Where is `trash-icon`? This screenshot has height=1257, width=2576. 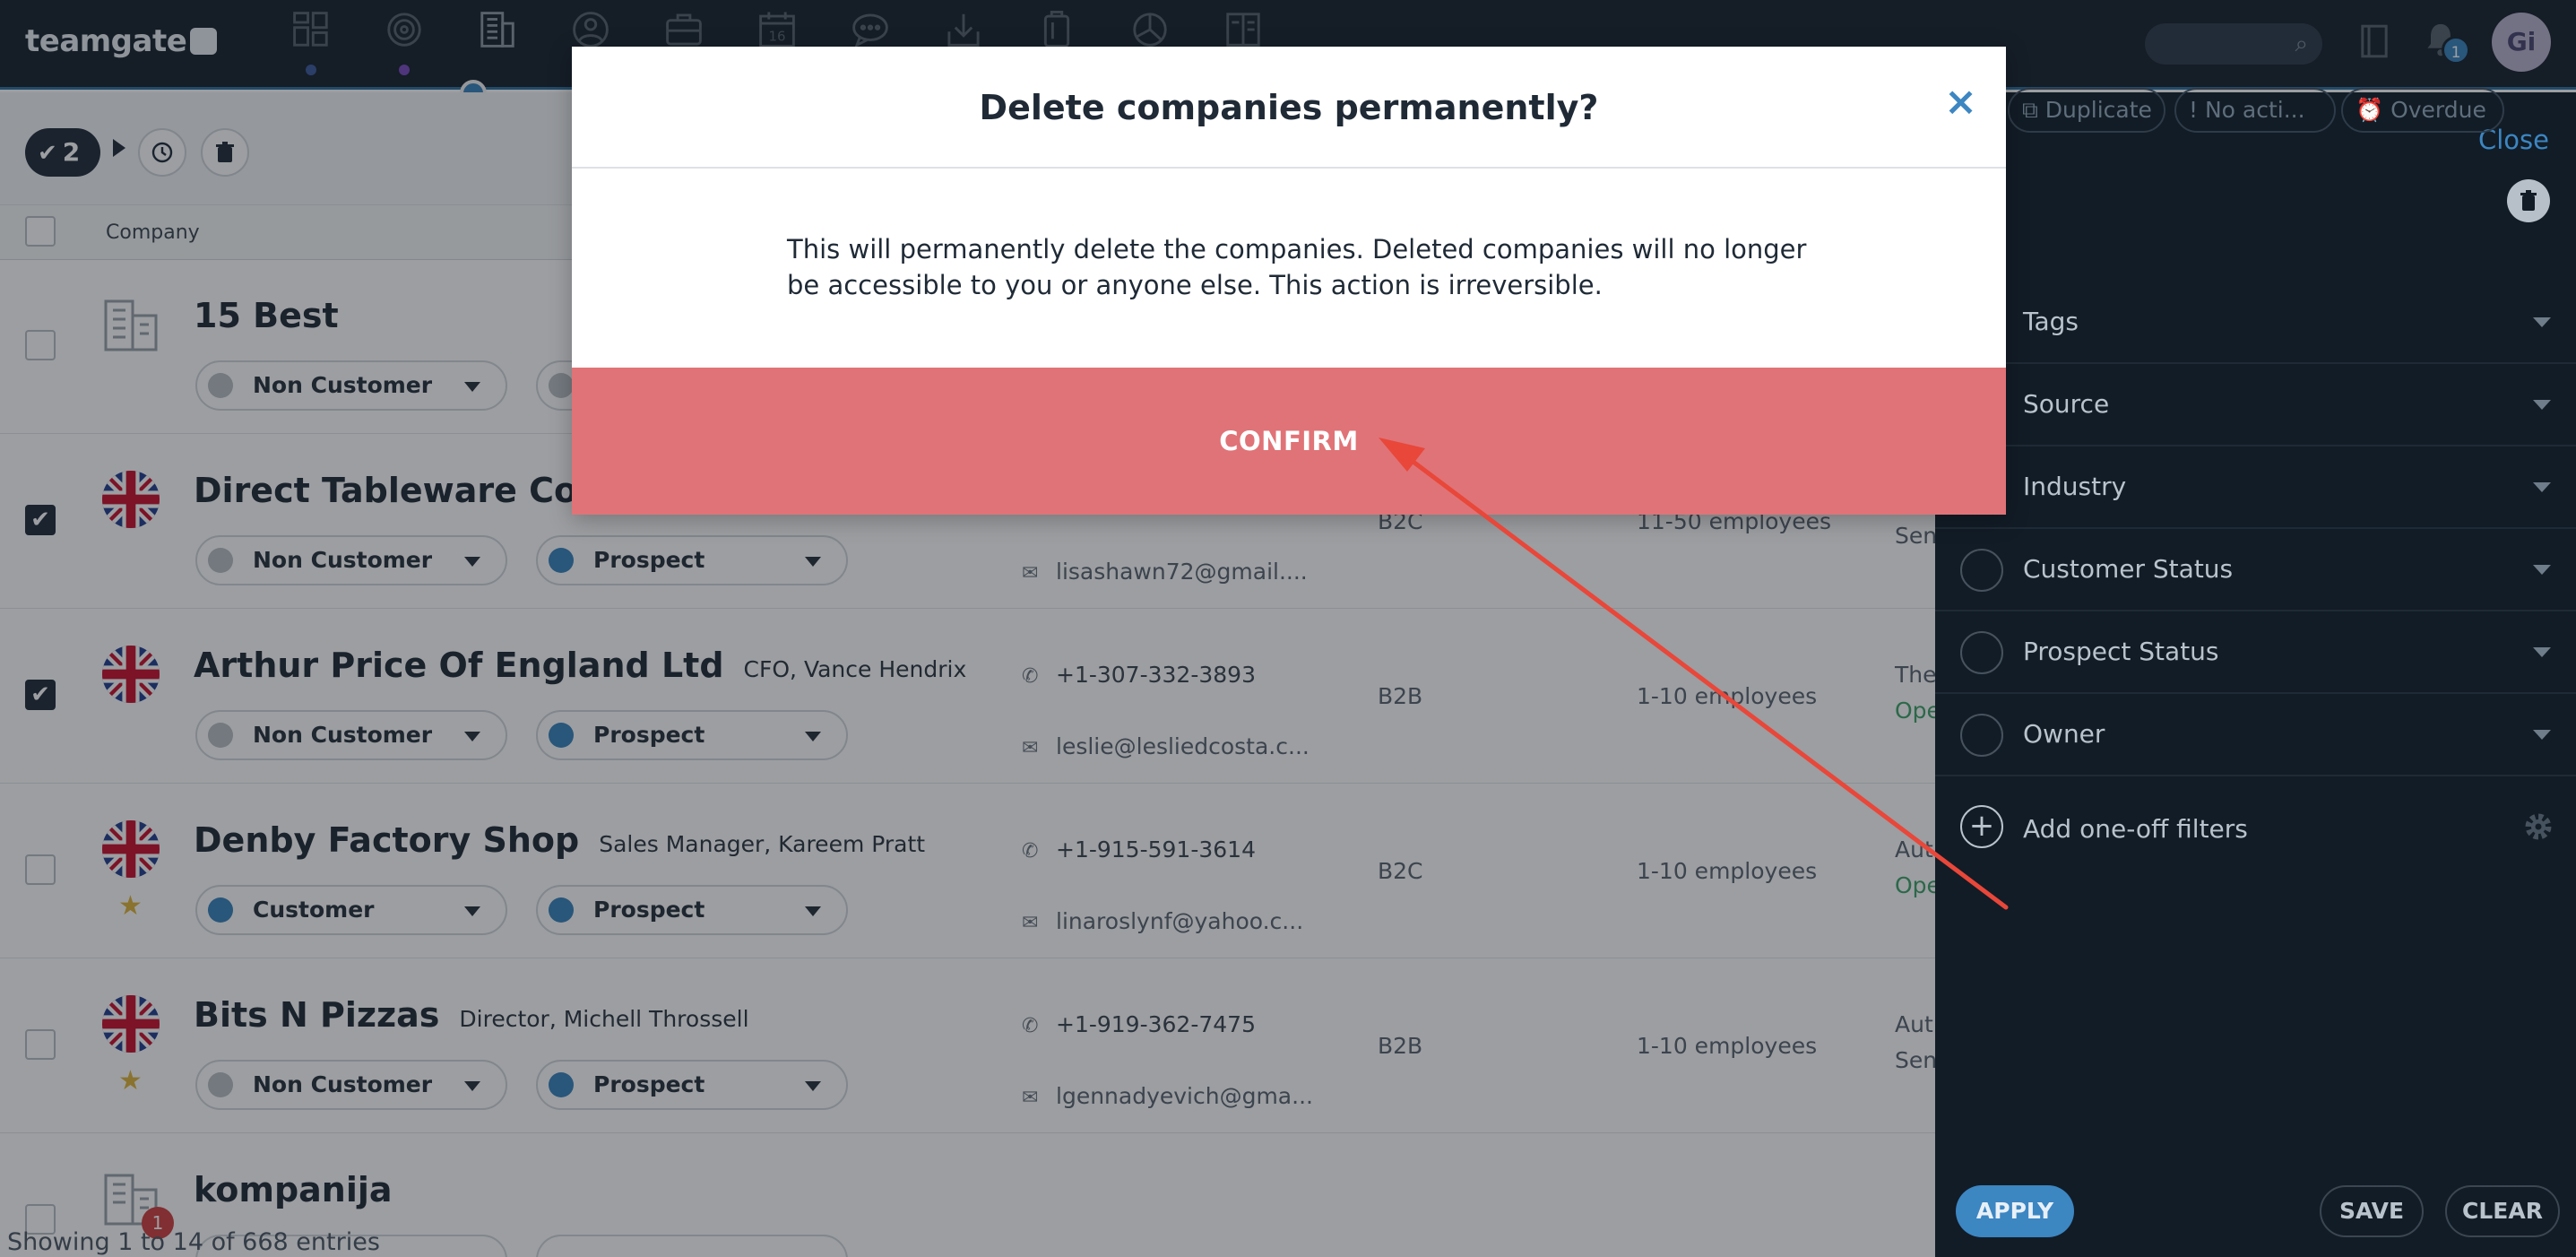
trash-icon is located at coordinates (2528, 200).